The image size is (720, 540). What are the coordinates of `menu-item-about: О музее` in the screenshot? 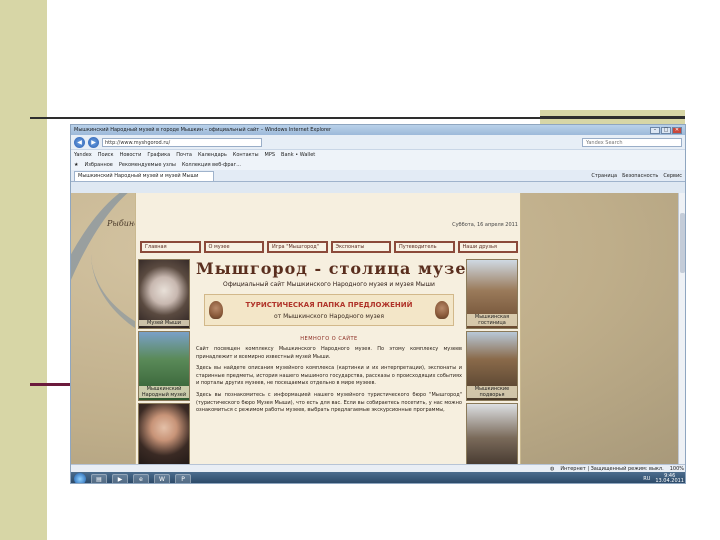 It's located at (233, 247).